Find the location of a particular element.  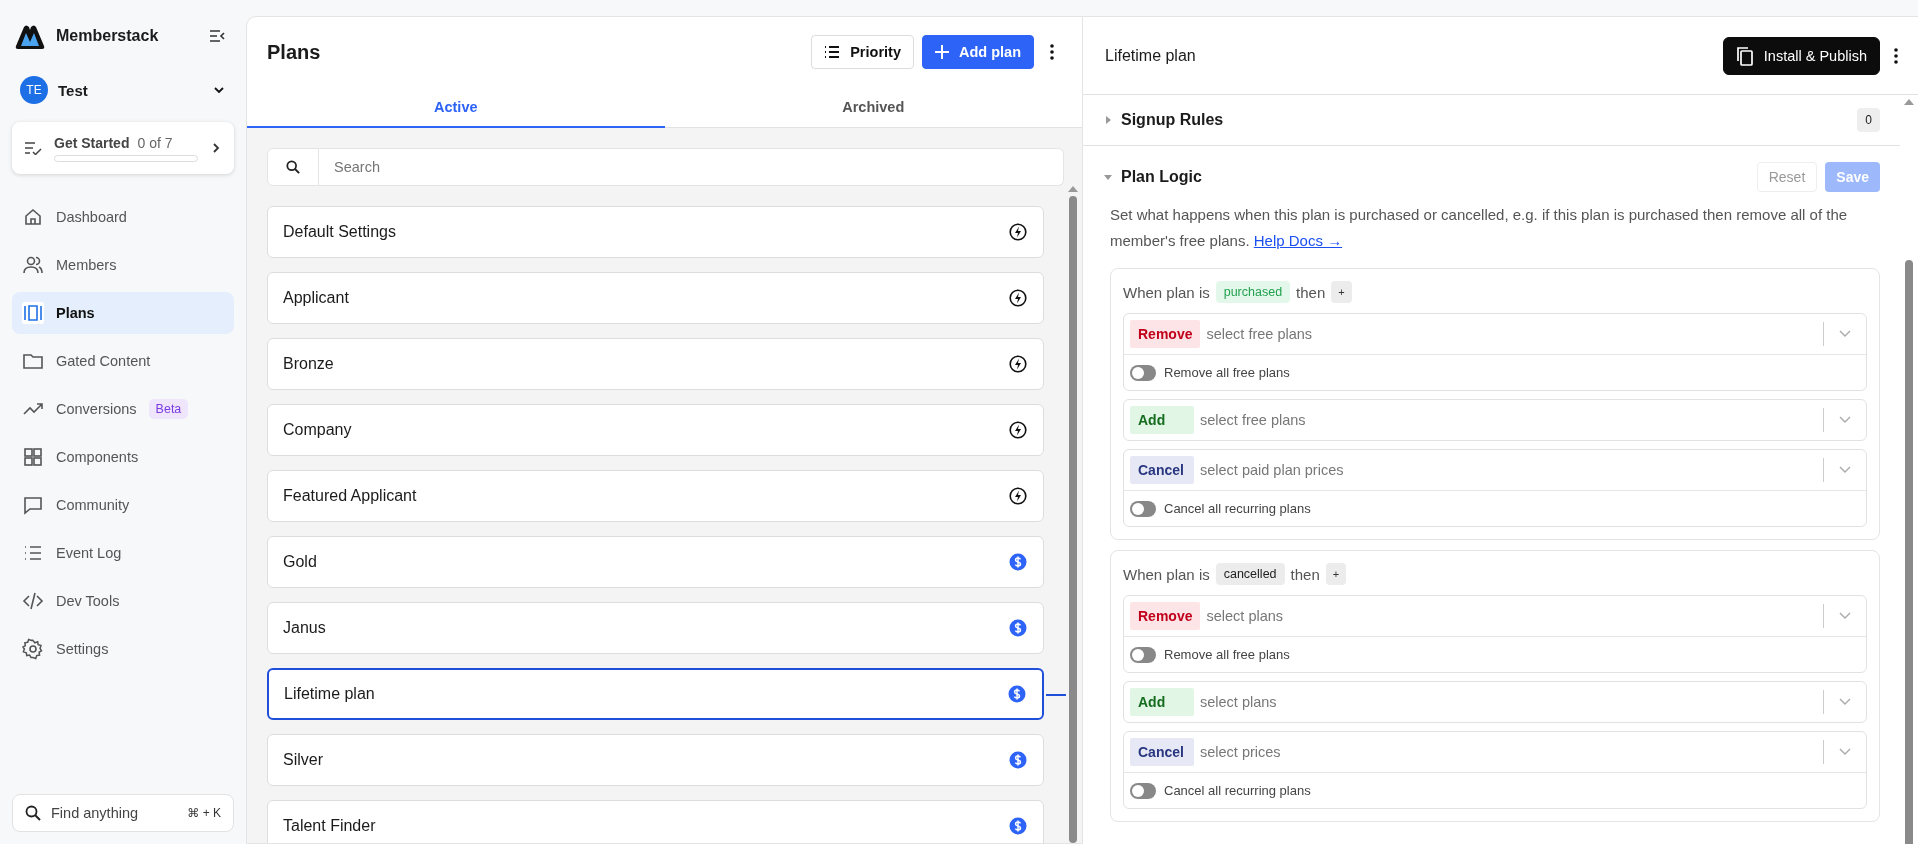

plan-card: Default Settings is located at coordinates (655, 232).